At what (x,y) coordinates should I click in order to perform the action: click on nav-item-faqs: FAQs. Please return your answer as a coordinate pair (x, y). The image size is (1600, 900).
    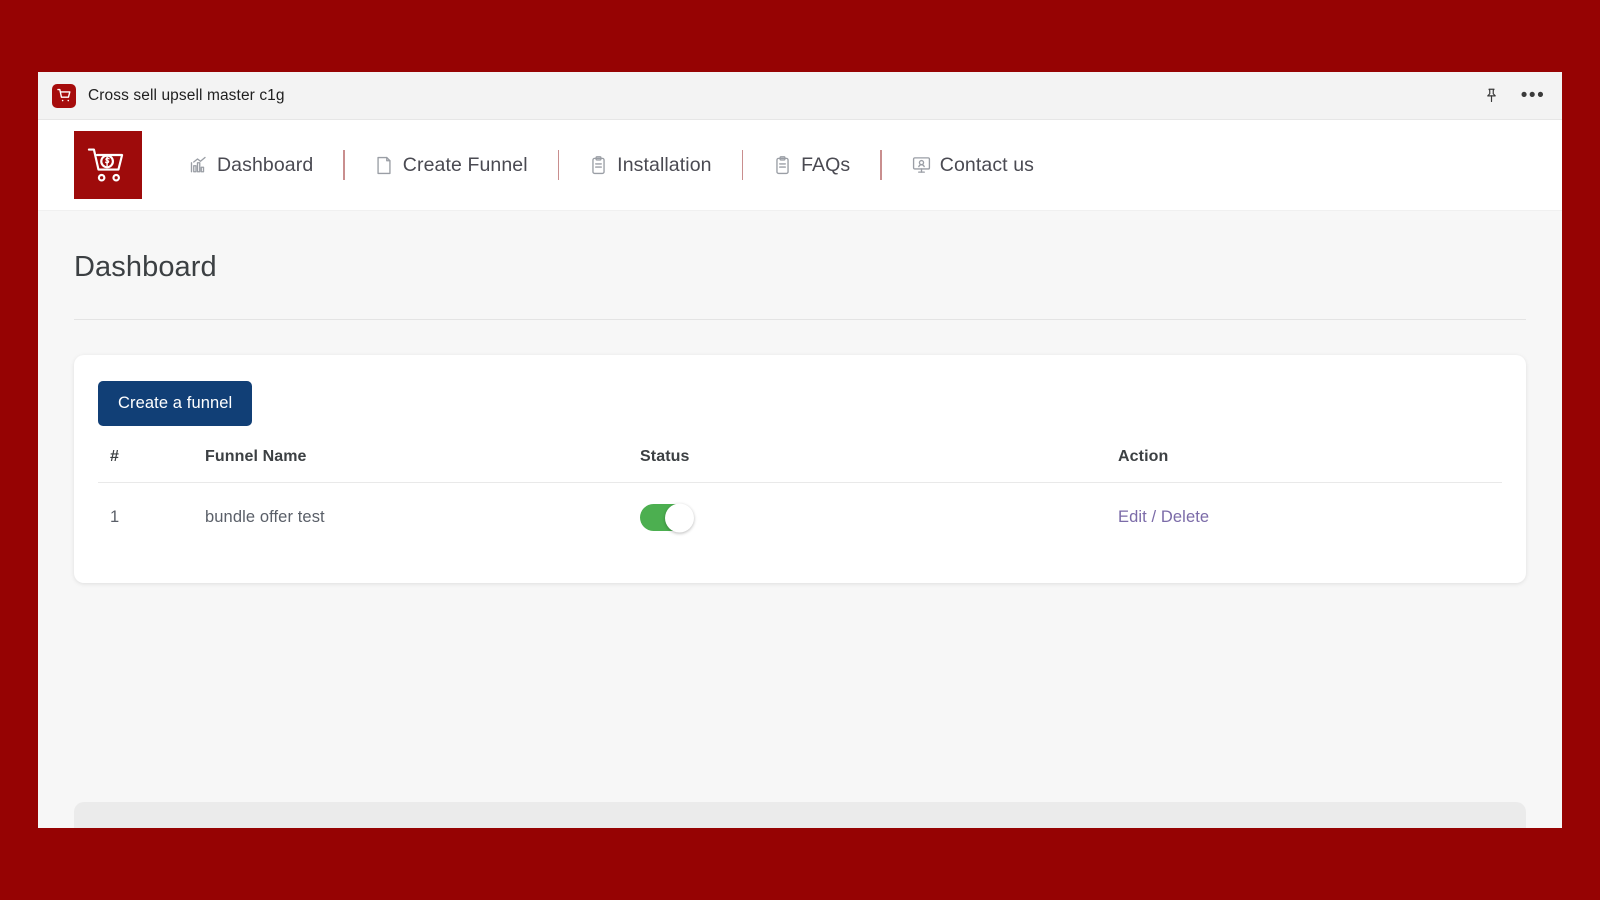
    Looking at the image, I should click on (811, 165).